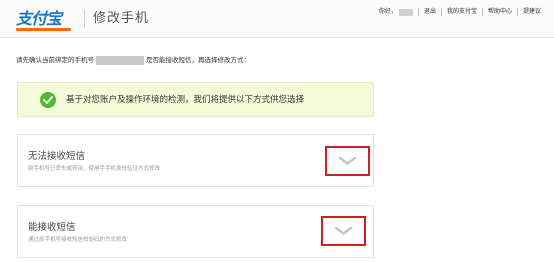 The height and width of the screenshot is (262, 554). I want to click on alipay-logo: 支付宝, so click(47, 20).